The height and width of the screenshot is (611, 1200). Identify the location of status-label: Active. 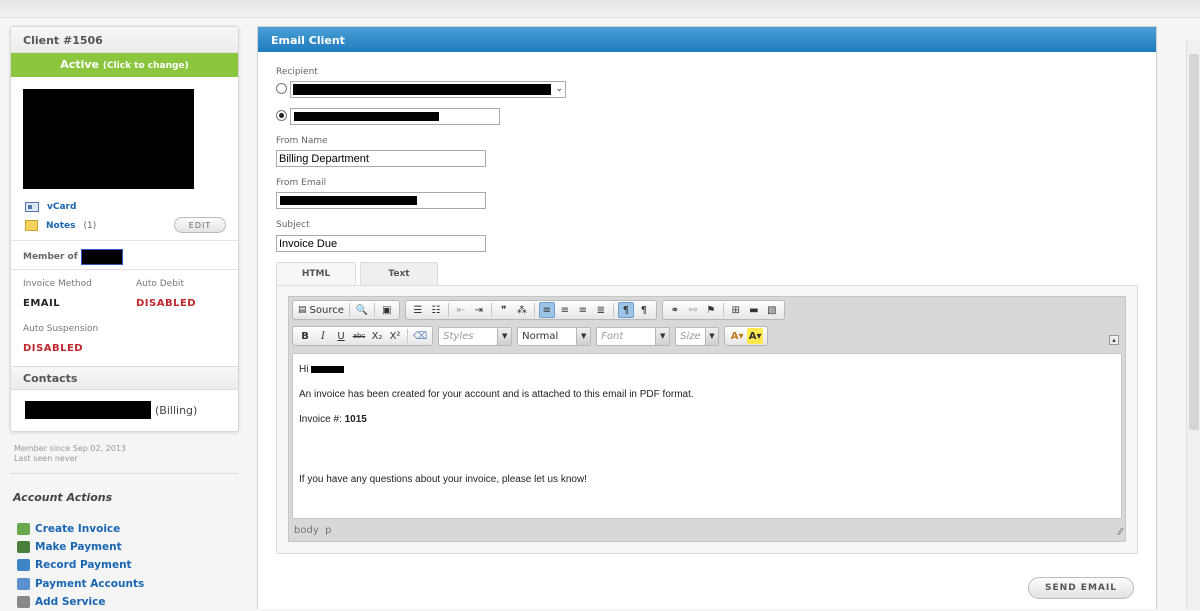
(79, 64).